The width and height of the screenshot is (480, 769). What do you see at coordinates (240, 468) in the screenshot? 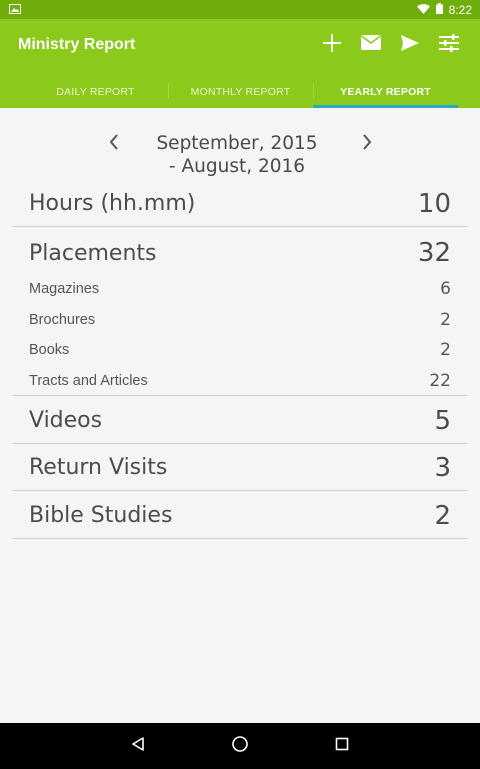
I see `return-visits-row: Return Visits 3` at bounding box center [240, 468].